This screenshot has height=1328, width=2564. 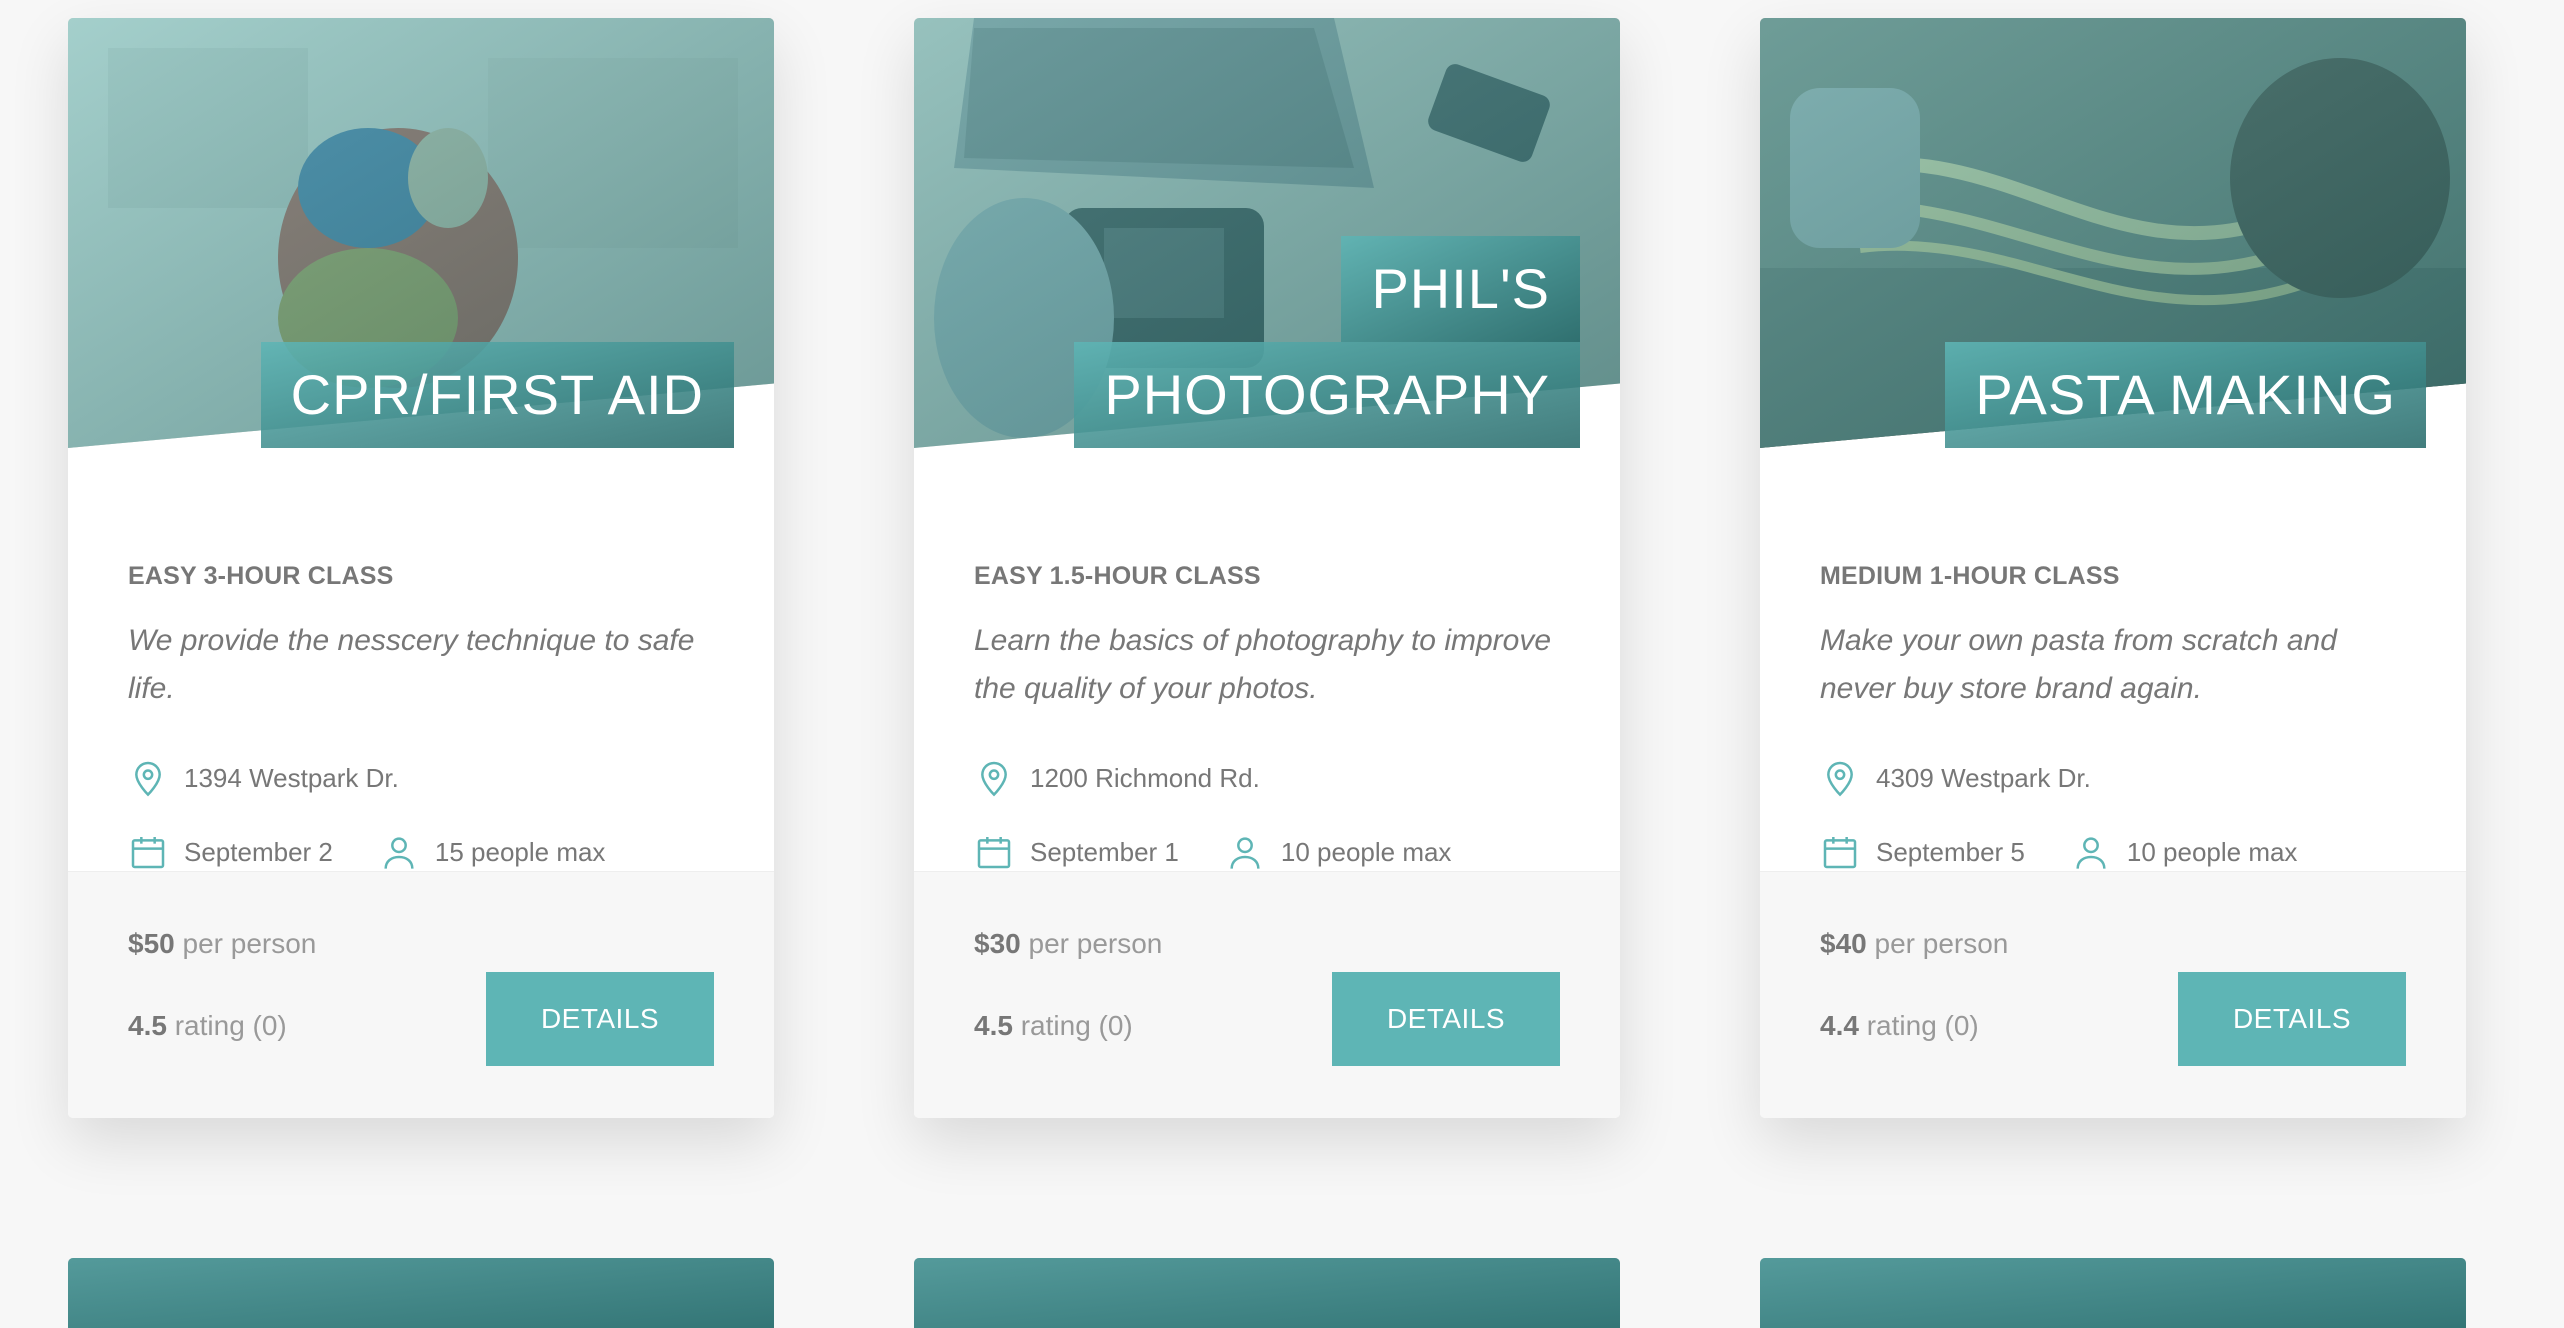 What do you see at coordinates (421, 233) in the screenshot?
I see `card-header: CPR/FIRST AID` at bounding box center [421, 233].